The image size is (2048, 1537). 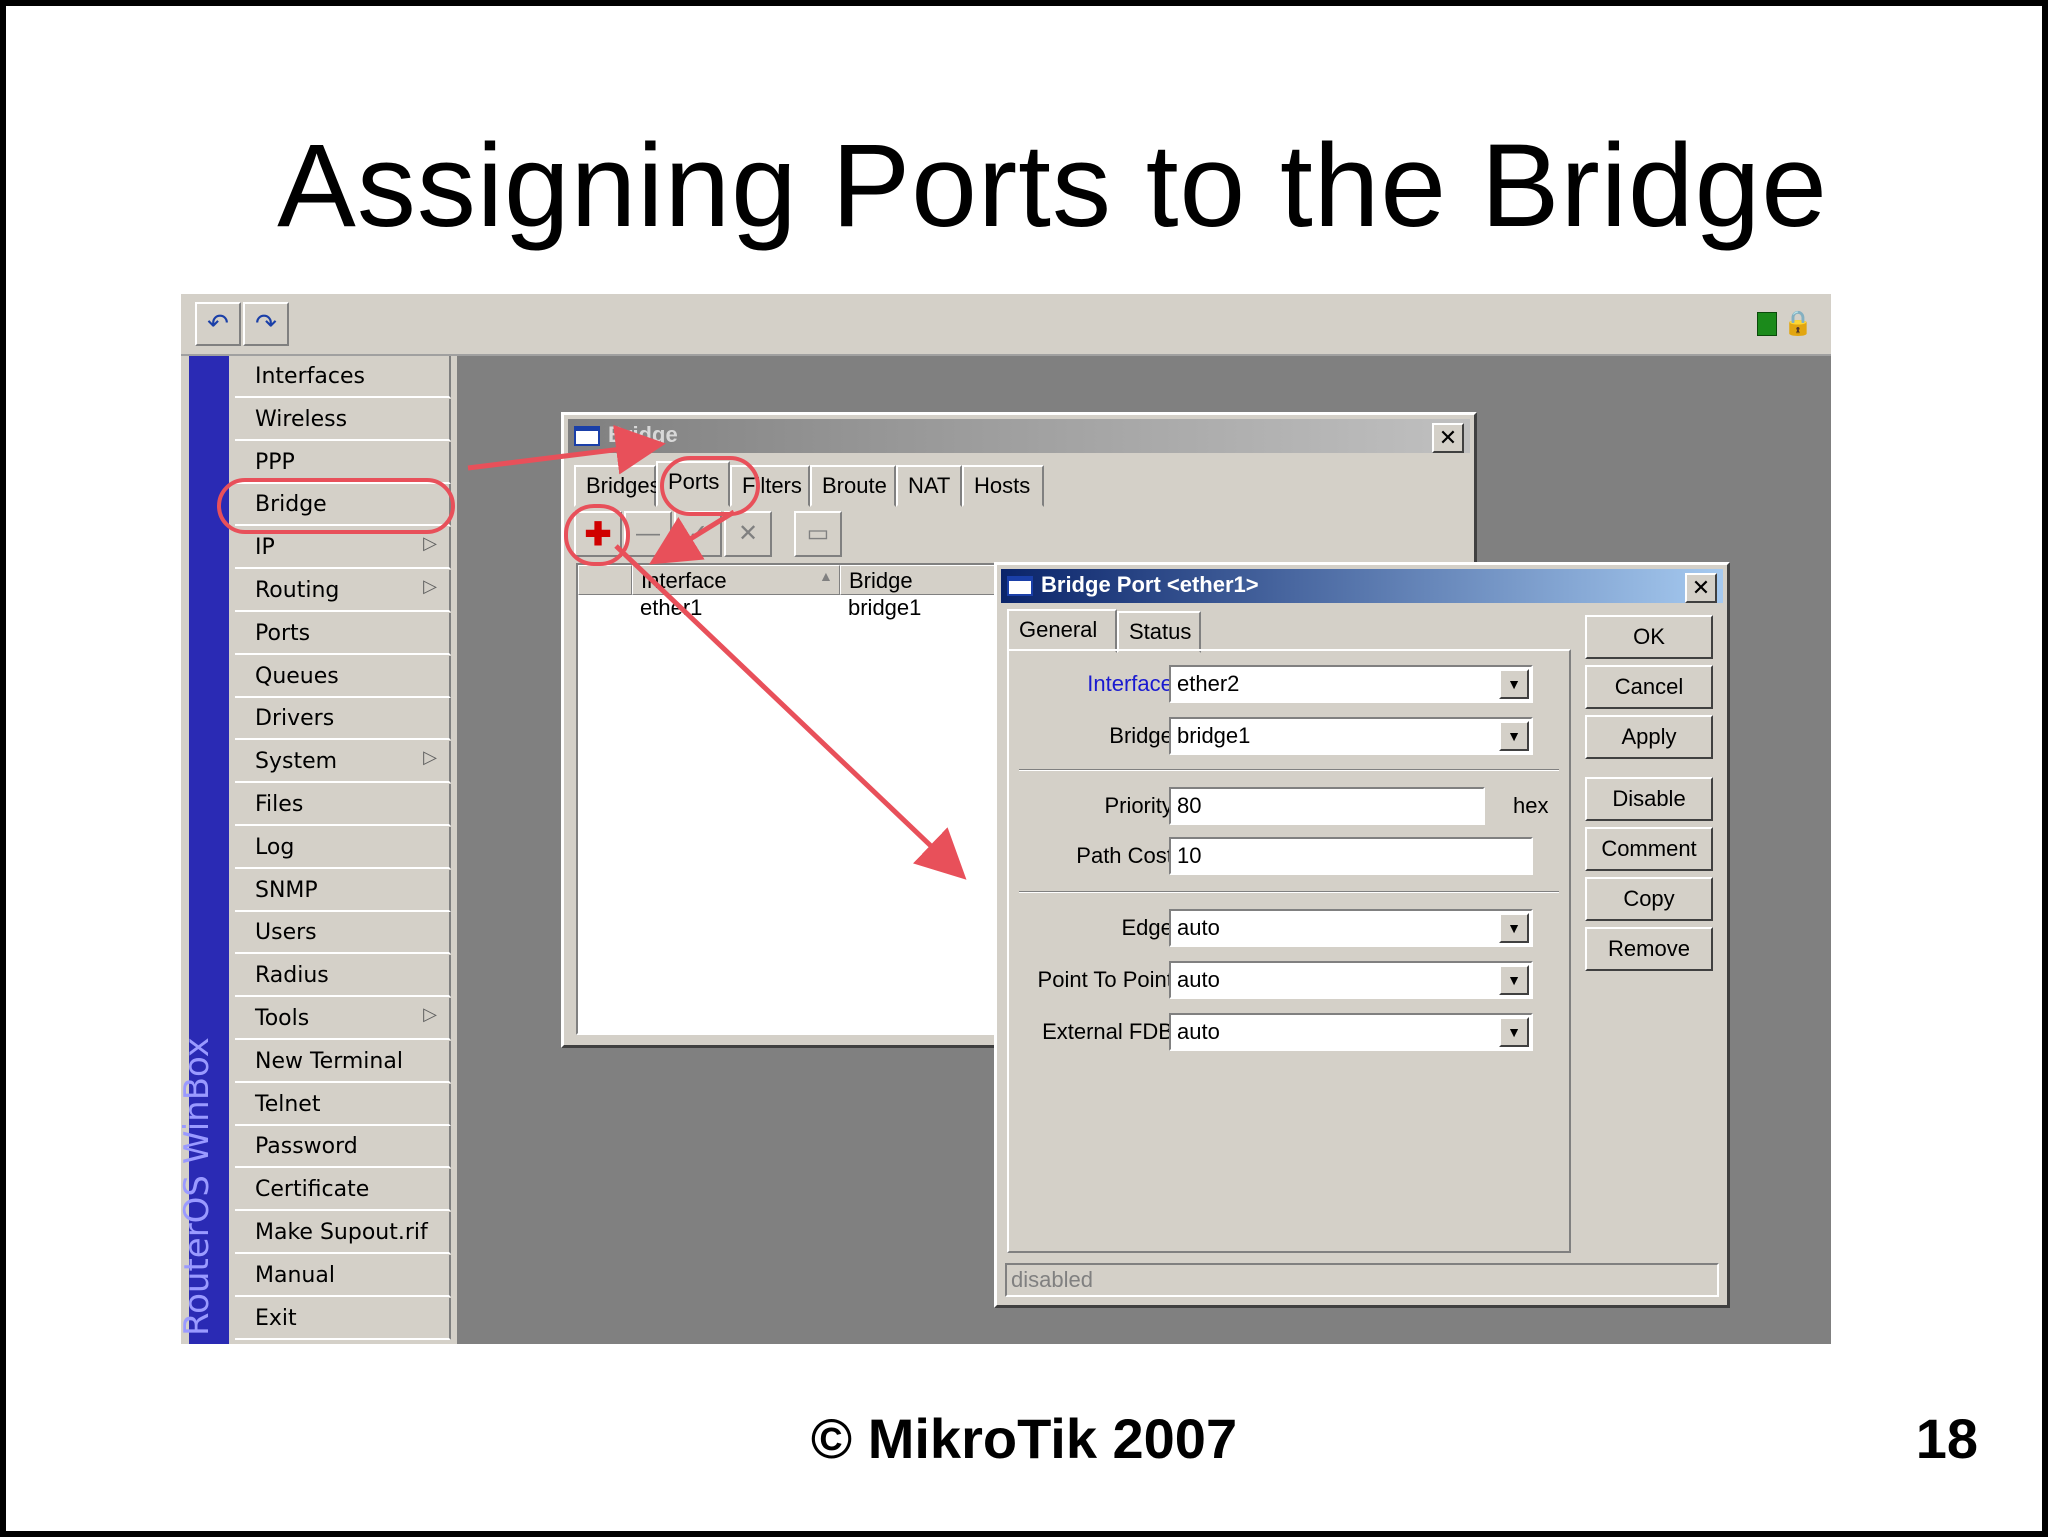 What do you see at coordinates (297, 676) in the screenshot?
I see `sidebar-item-label: Queues` at bounding box center [297, 676].